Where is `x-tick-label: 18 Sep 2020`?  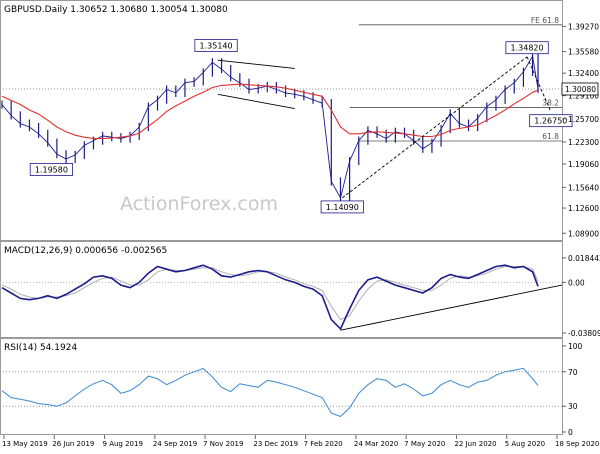 x-tick-label: 18 Sep 2020 is located at coordinates (577, 444).